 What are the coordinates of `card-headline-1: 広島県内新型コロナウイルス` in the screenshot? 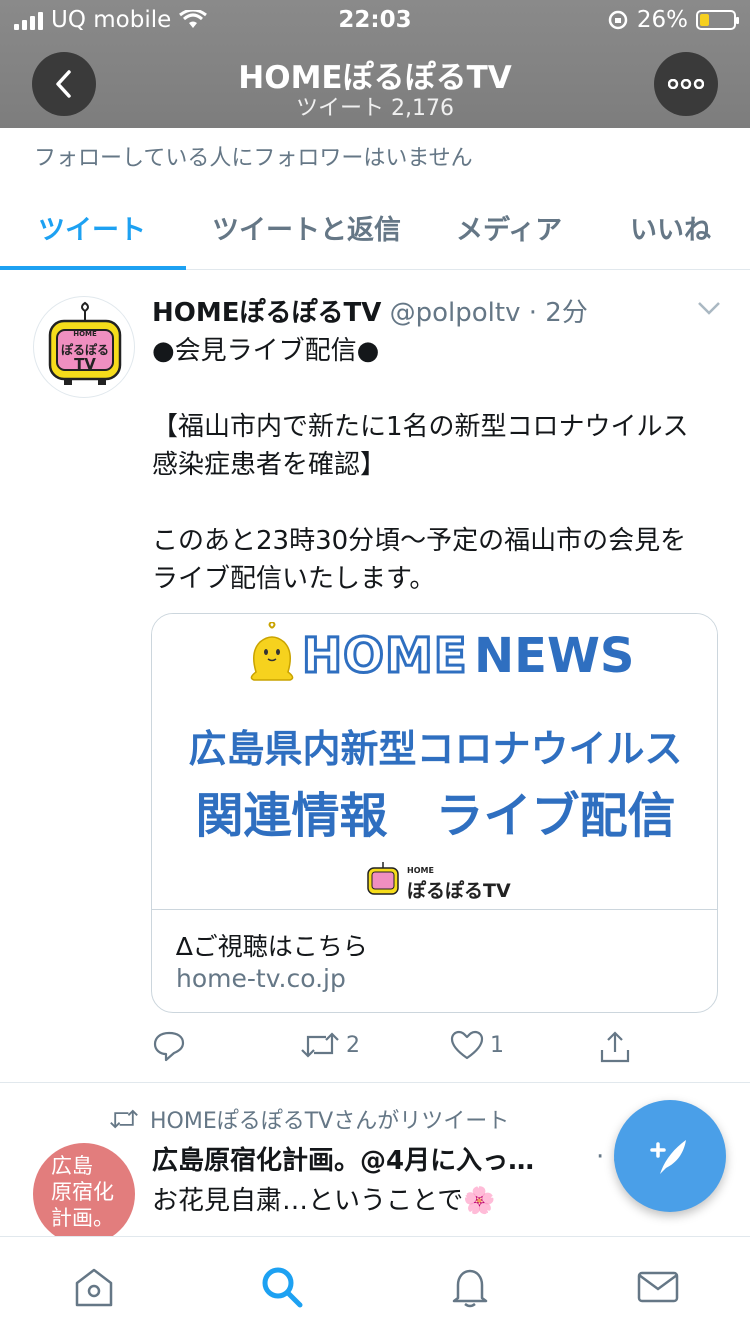 It's located at (435, 749).